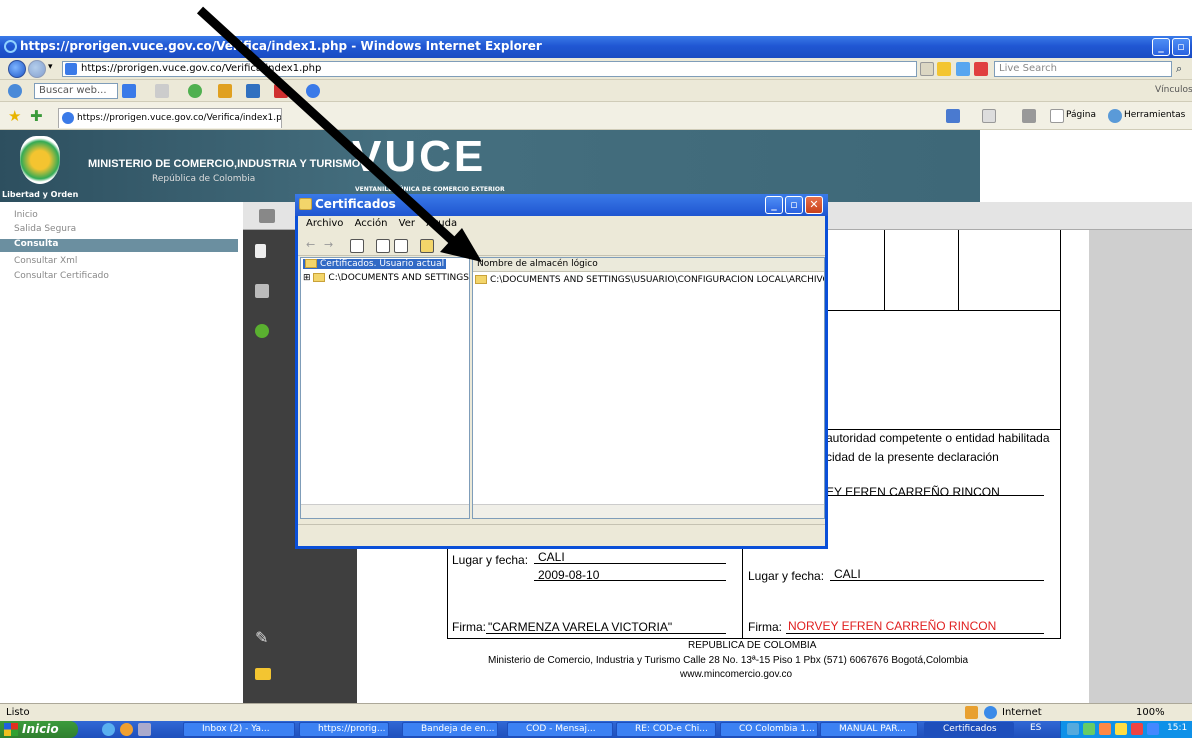 The width and height of the screenshot is (1192, 738). What do you see at coordinates (1150, 712) in the screenshot?
I see `zoom-level: 100%` at bounding box center [1150, 712].